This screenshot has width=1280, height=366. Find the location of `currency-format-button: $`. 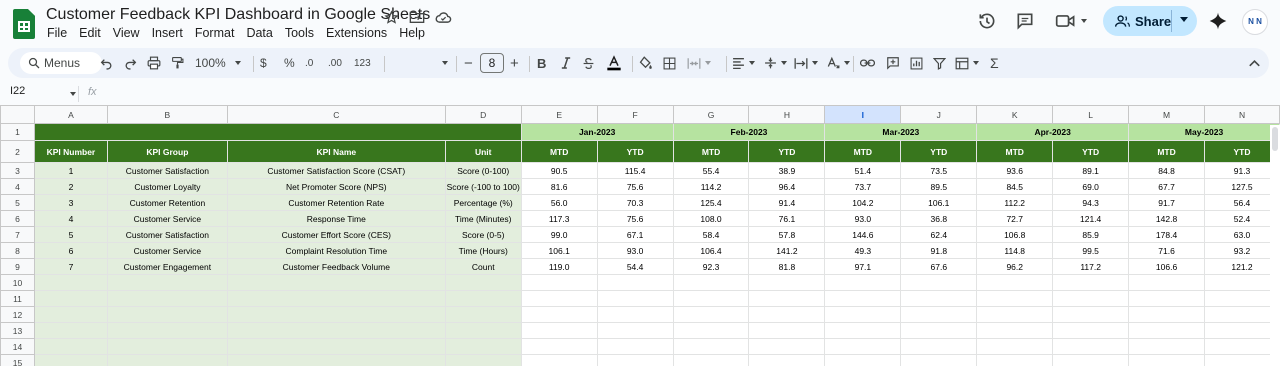

currency-format-button: $ is located at coordinates (263, 63).